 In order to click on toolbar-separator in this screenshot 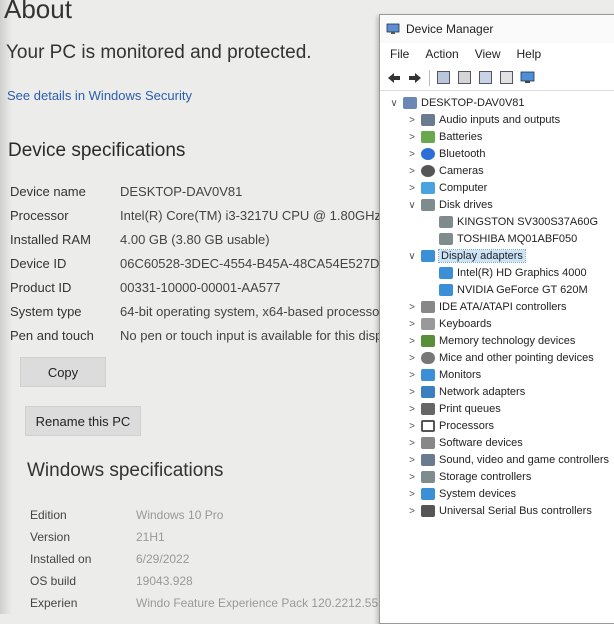, I will do `click(429, 77)`.